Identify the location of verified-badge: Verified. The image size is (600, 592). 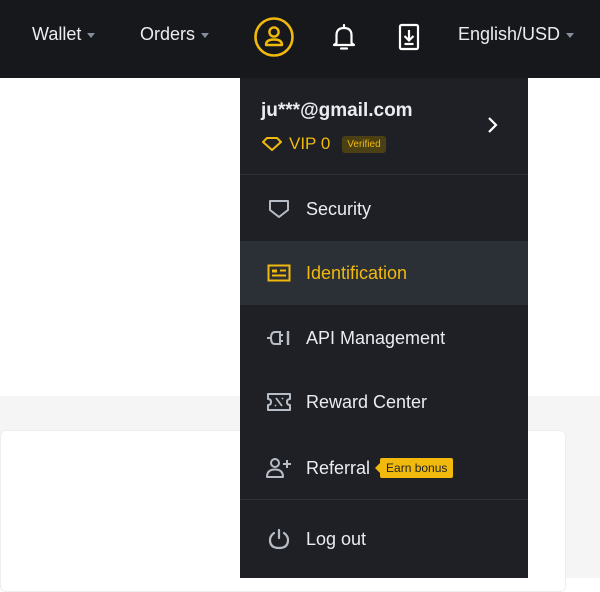
(364, 144).